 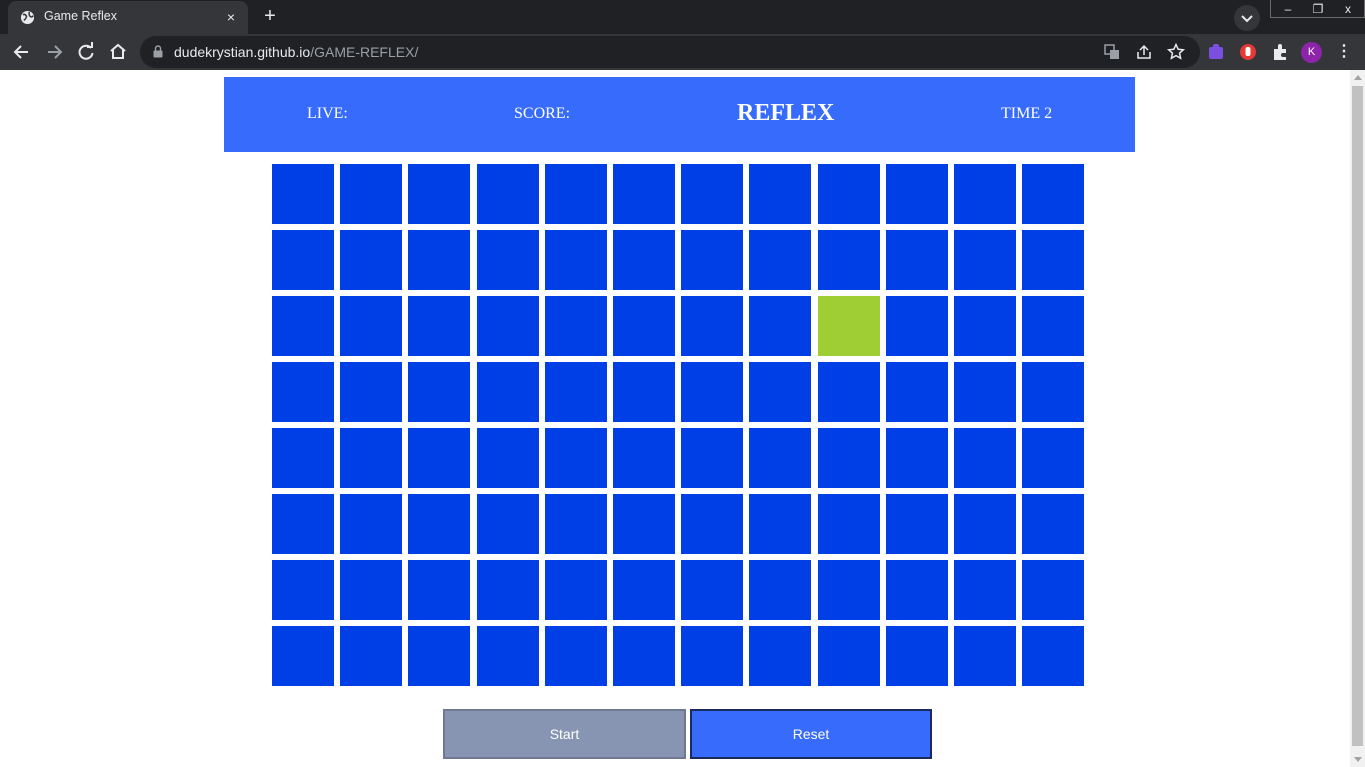 What do you see at coordinates (1348, 10) in the screenshot?
I see `close-window-button: x` at bounding box center [1348, 10].